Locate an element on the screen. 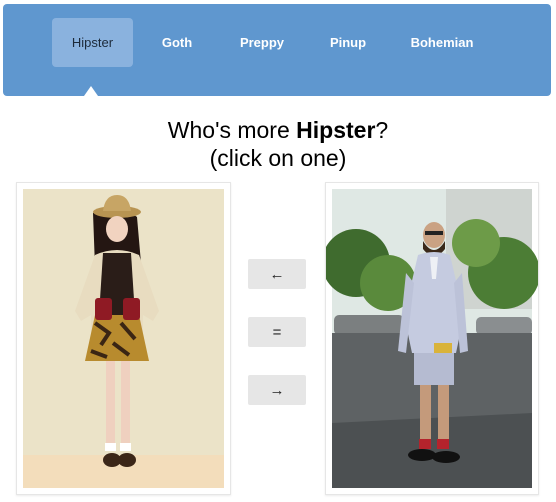  question-suffix: ? is located at coordinates (382, 130).